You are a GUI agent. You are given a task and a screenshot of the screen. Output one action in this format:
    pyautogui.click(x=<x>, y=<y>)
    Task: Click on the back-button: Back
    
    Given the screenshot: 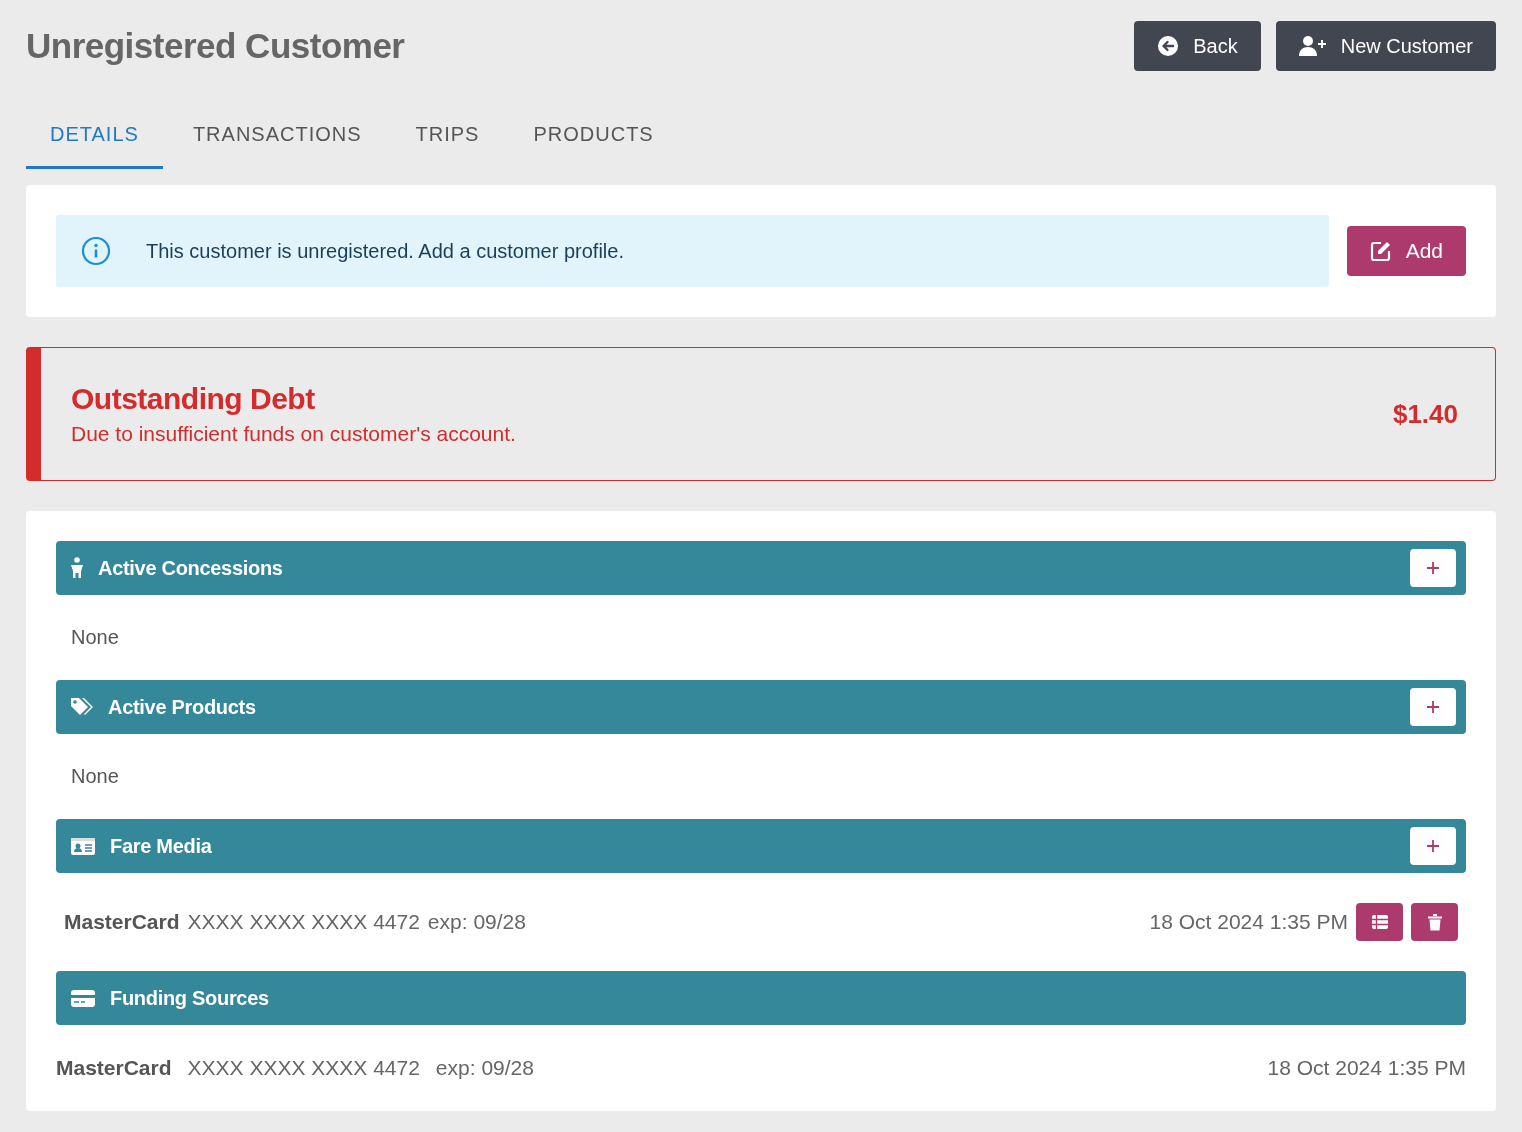 What is the action you would take?
    pyautogui.click(x=1197, y=46)
    